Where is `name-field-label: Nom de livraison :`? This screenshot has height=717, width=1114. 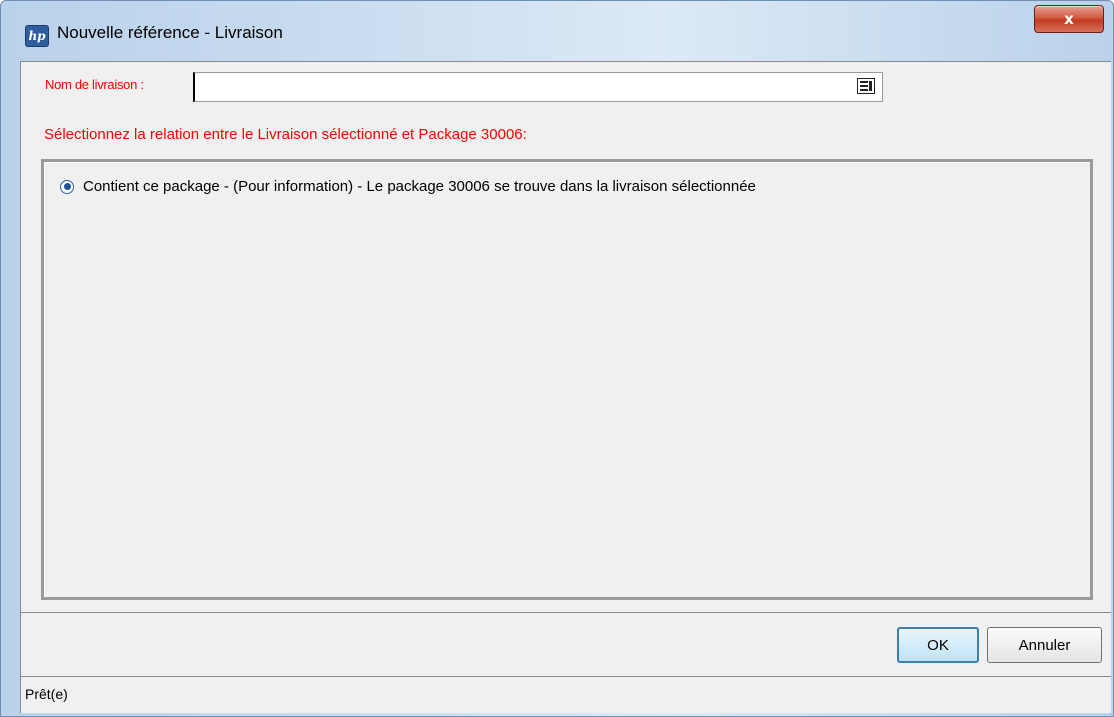 name-field-label: Nom de livraison : is located at coordinates (94, 84).